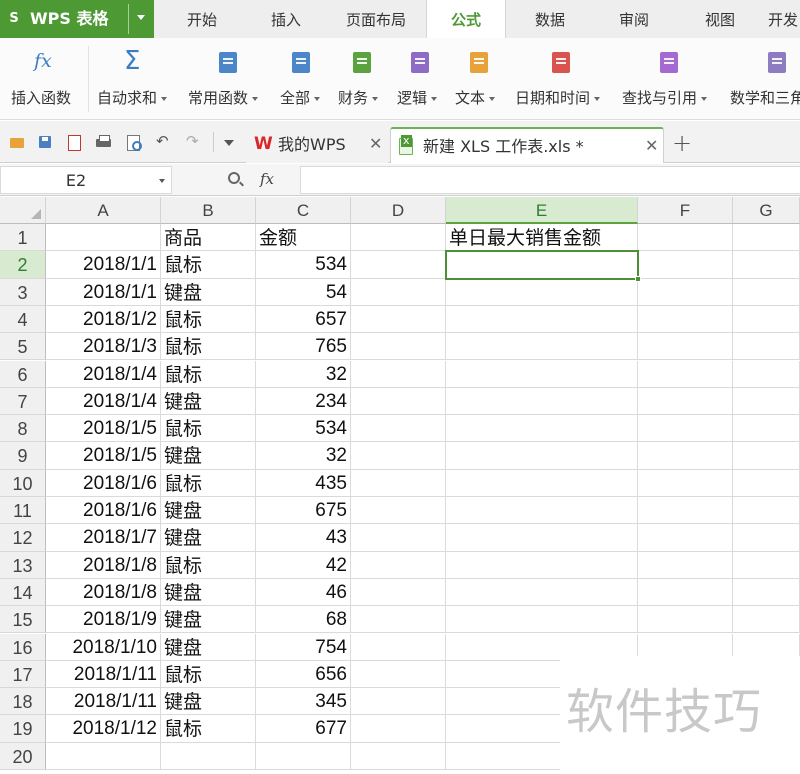 The width and height of the screenshot is (800, 774). Describe the element at coordinates (303, 374) in the screenshot. I see `cell-c6: 32` at that location.